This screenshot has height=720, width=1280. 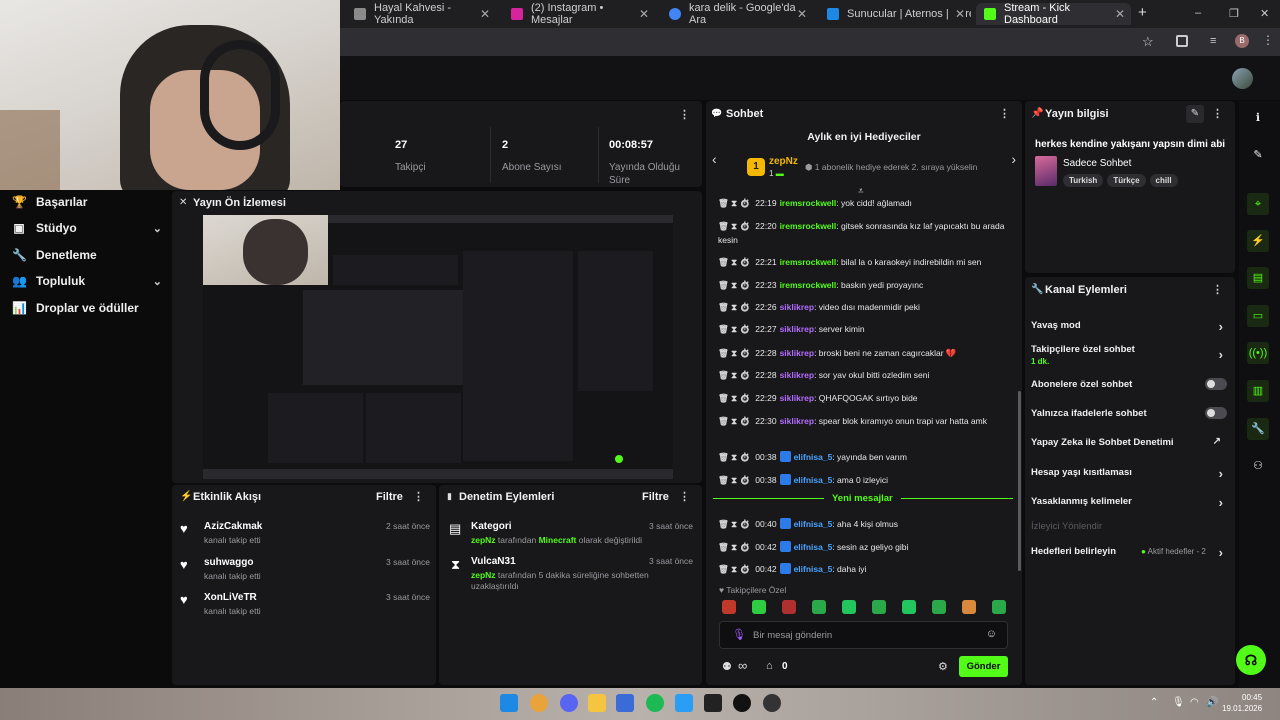 What do you see at coordinates (943, 666) in the screenshot?
I see `gear-icon: ⚙` at bounding box center [943, 666].